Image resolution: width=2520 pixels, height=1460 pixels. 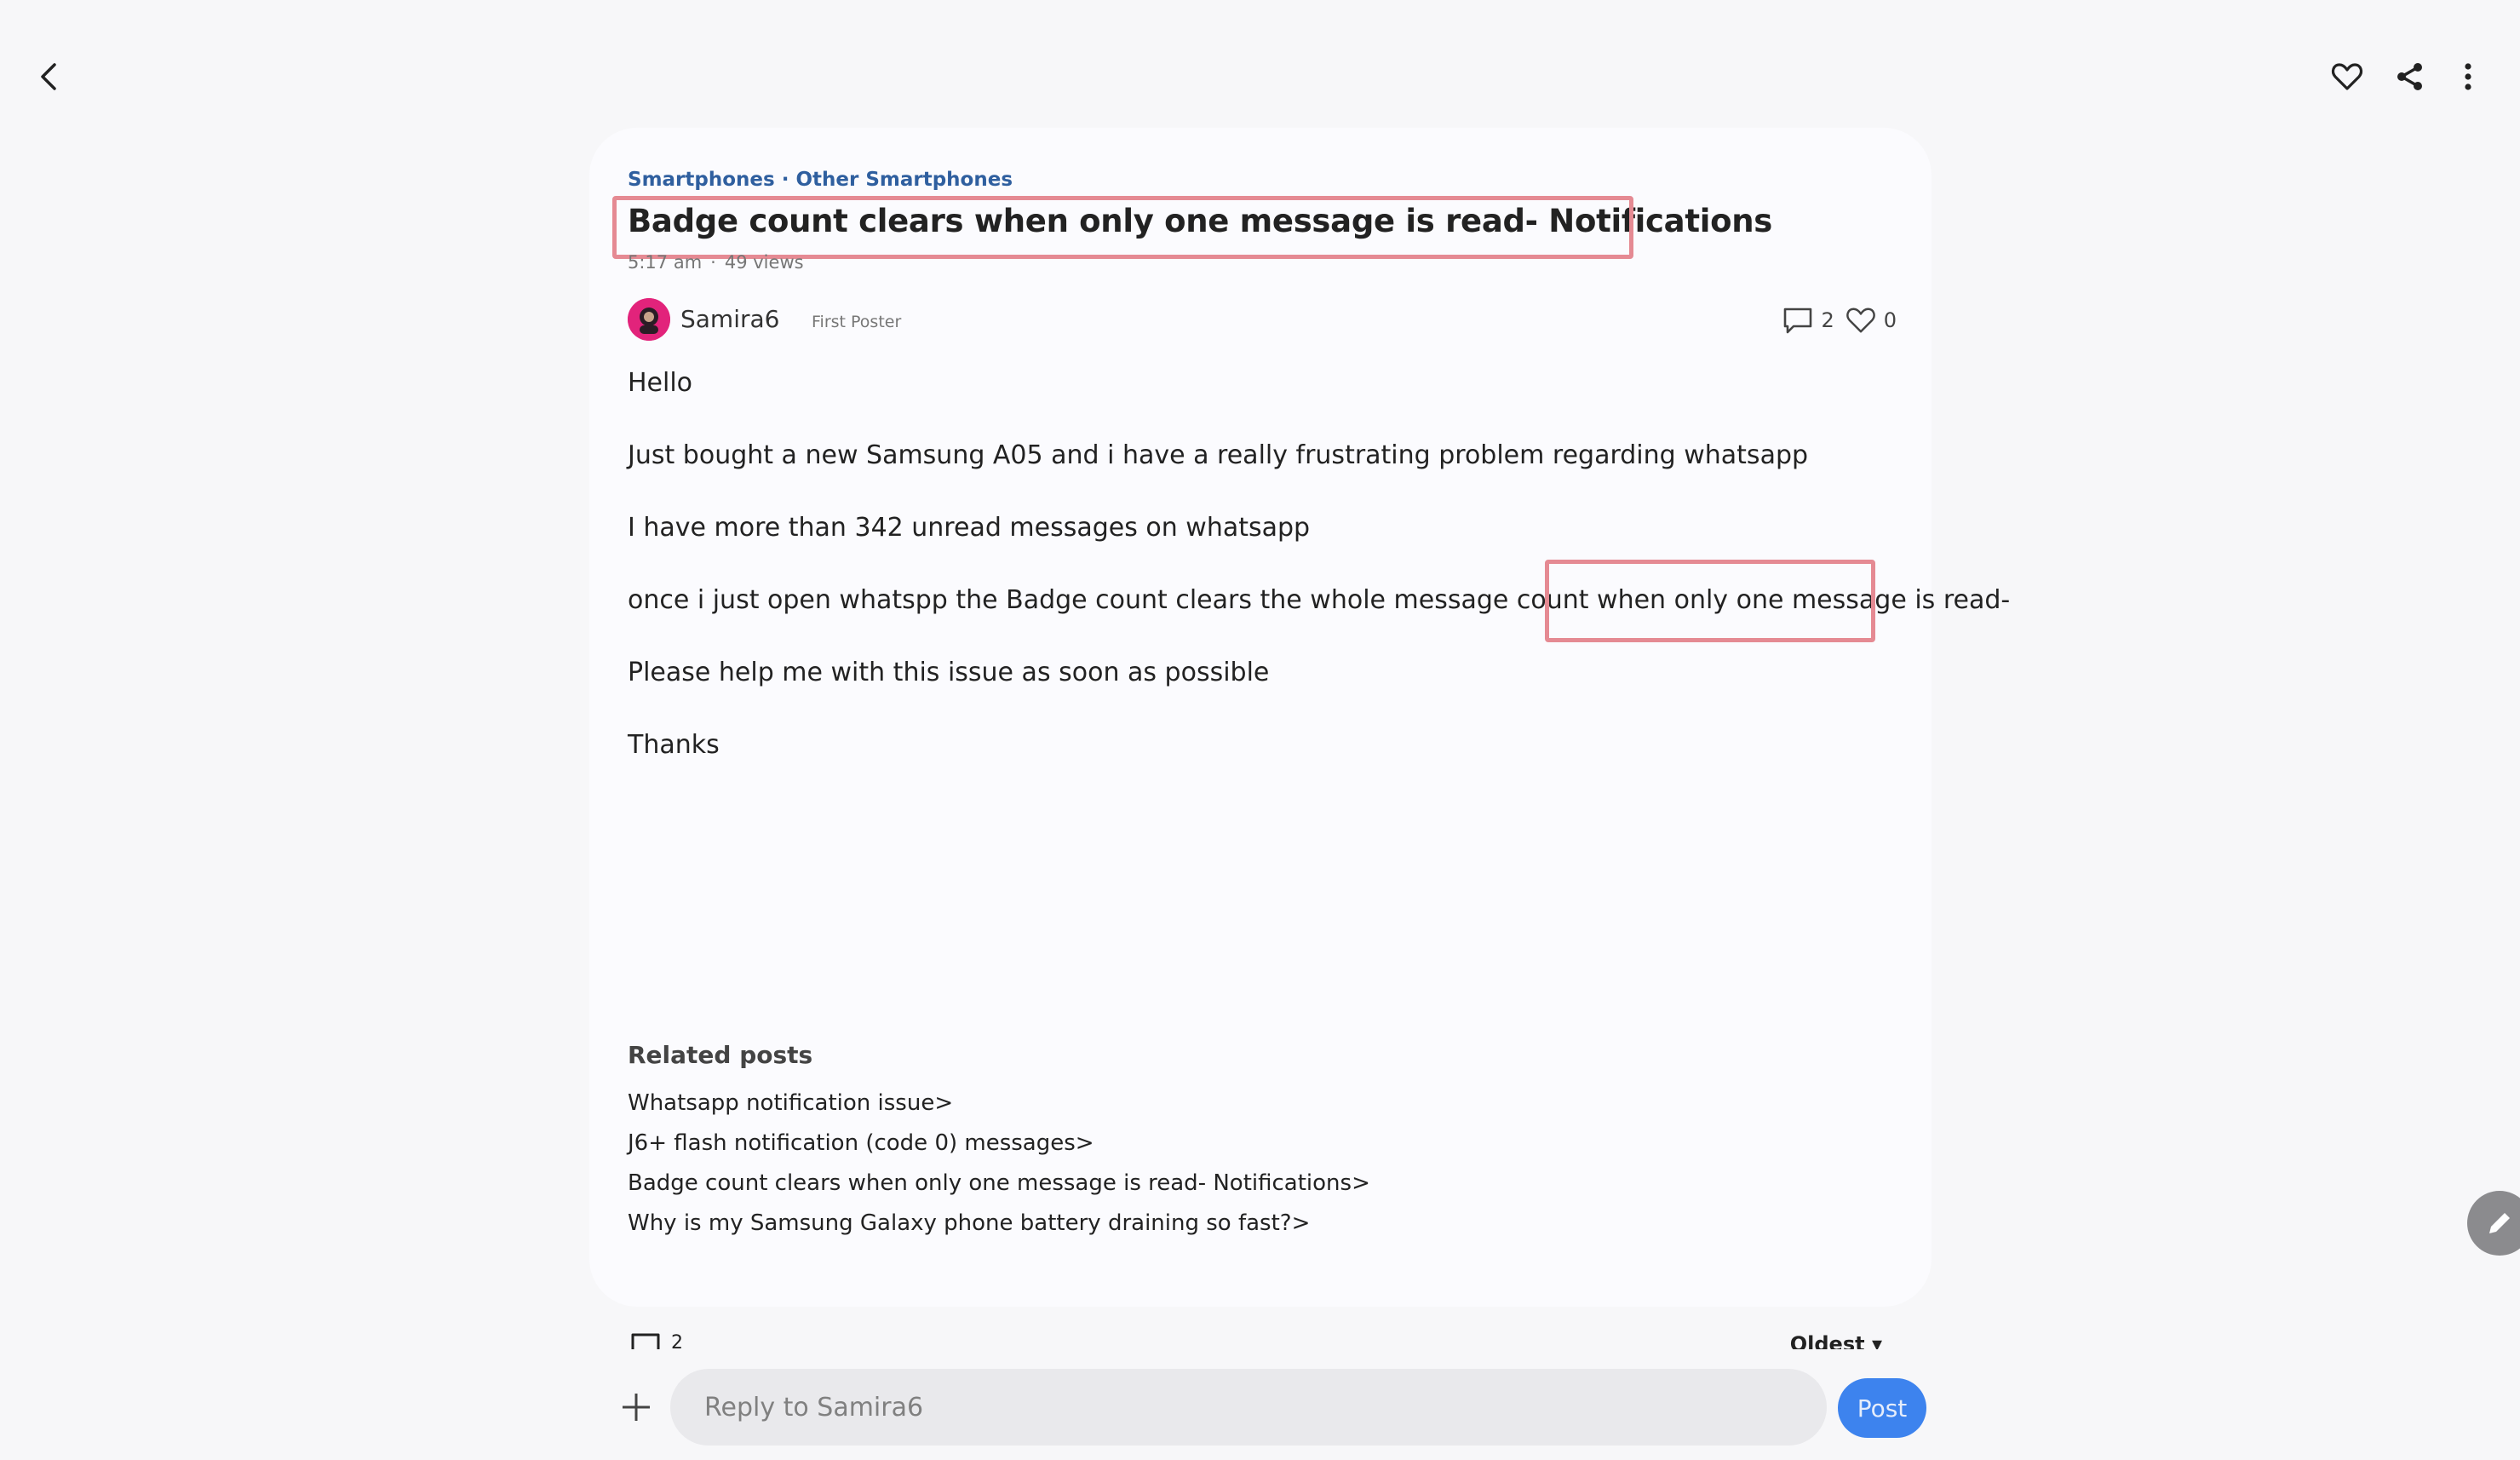 I want to click on post-stats: 2 0, so click(x=1840, y=320).